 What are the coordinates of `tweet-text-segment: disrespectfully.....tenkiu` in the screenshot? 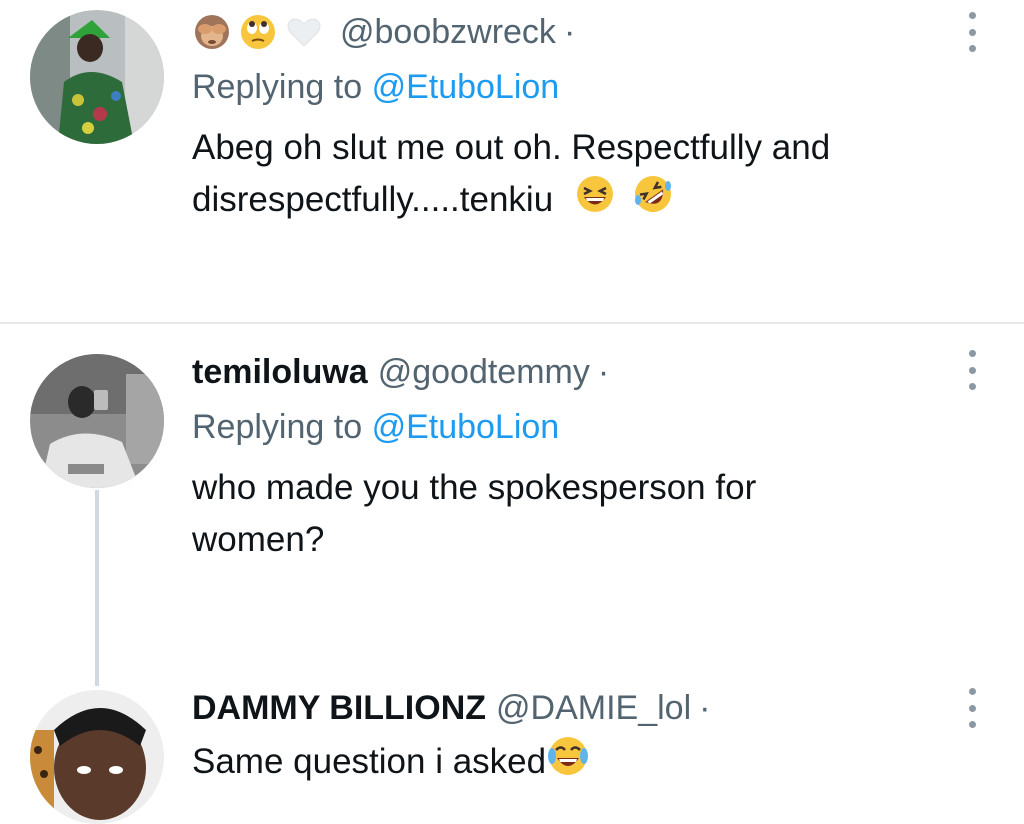 It's located at (373, 199).